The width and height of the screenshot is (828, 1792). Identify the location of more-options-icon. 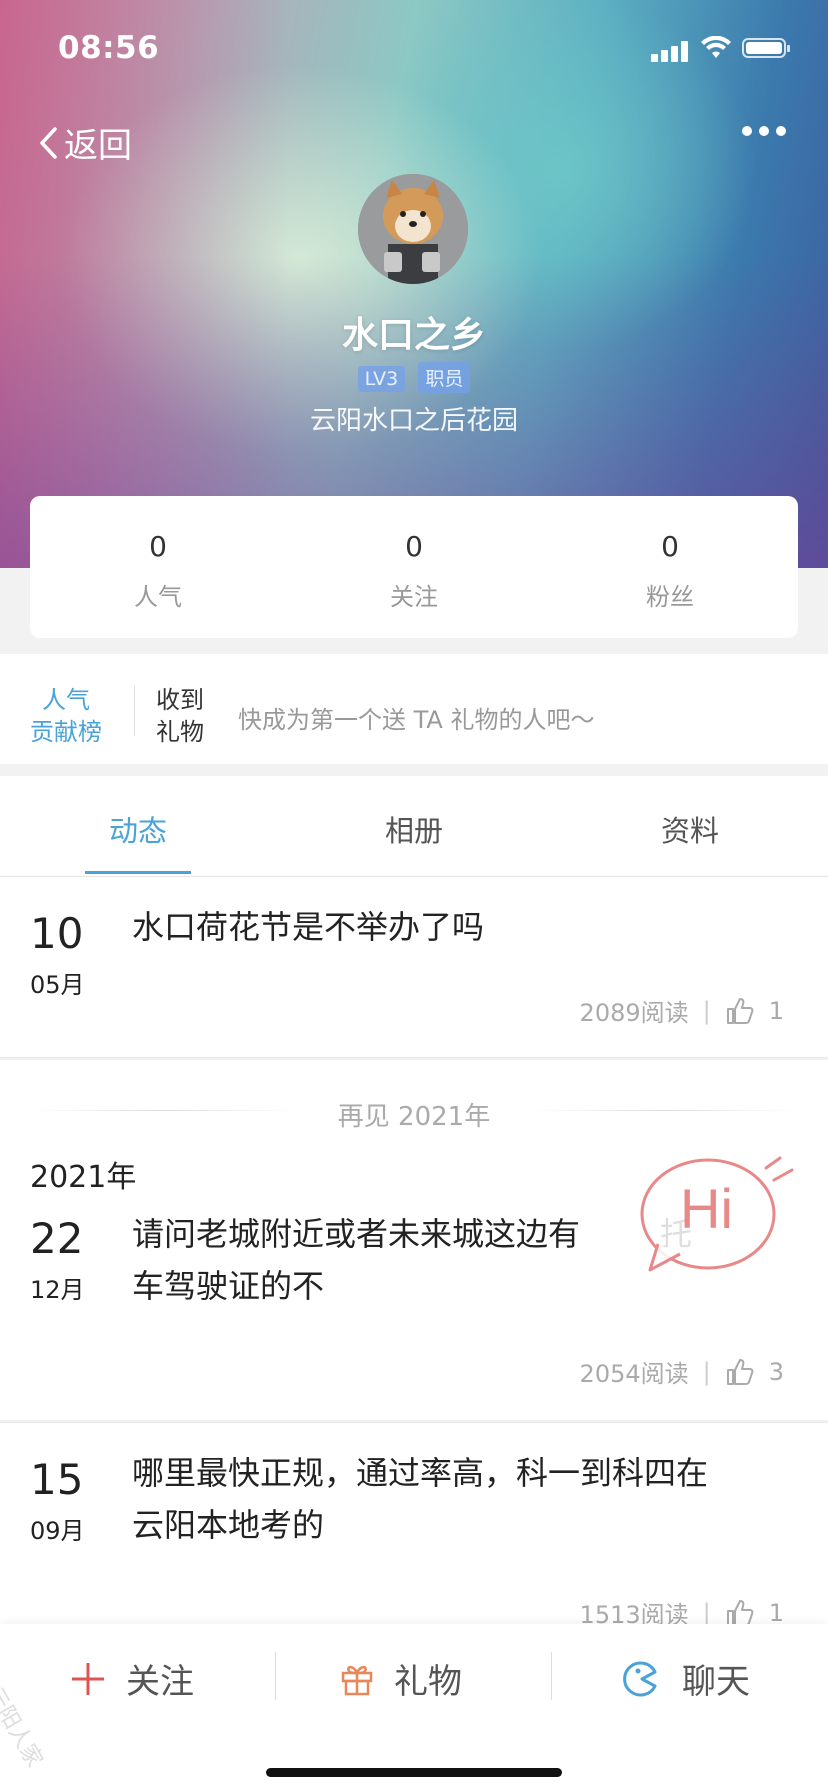
(764, 131).